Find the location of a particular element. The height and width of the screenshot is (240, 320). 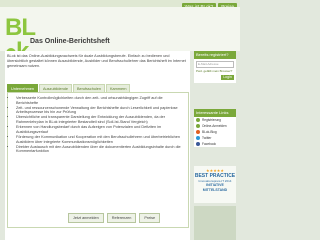

link-label: Facebook is located at coordinates (209, 144).